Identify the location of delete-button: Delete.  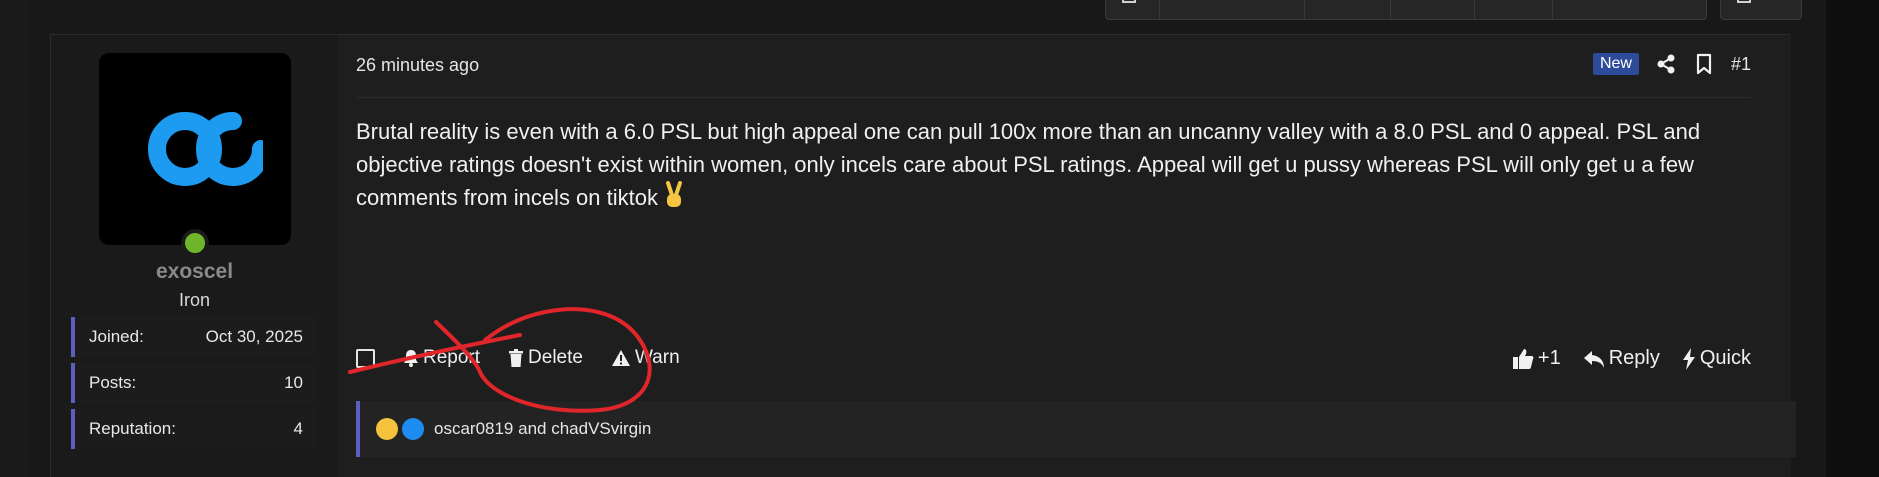
(545, 358).